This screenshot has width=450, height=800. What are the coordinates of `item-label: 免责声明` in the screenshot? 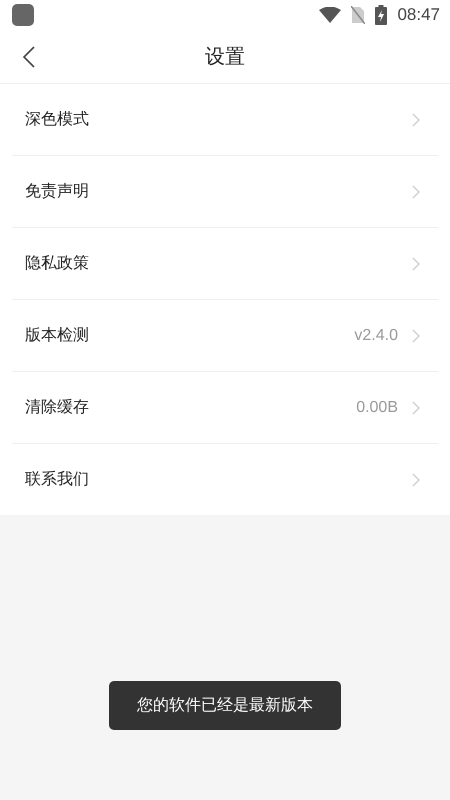 It's located at (57, 191).